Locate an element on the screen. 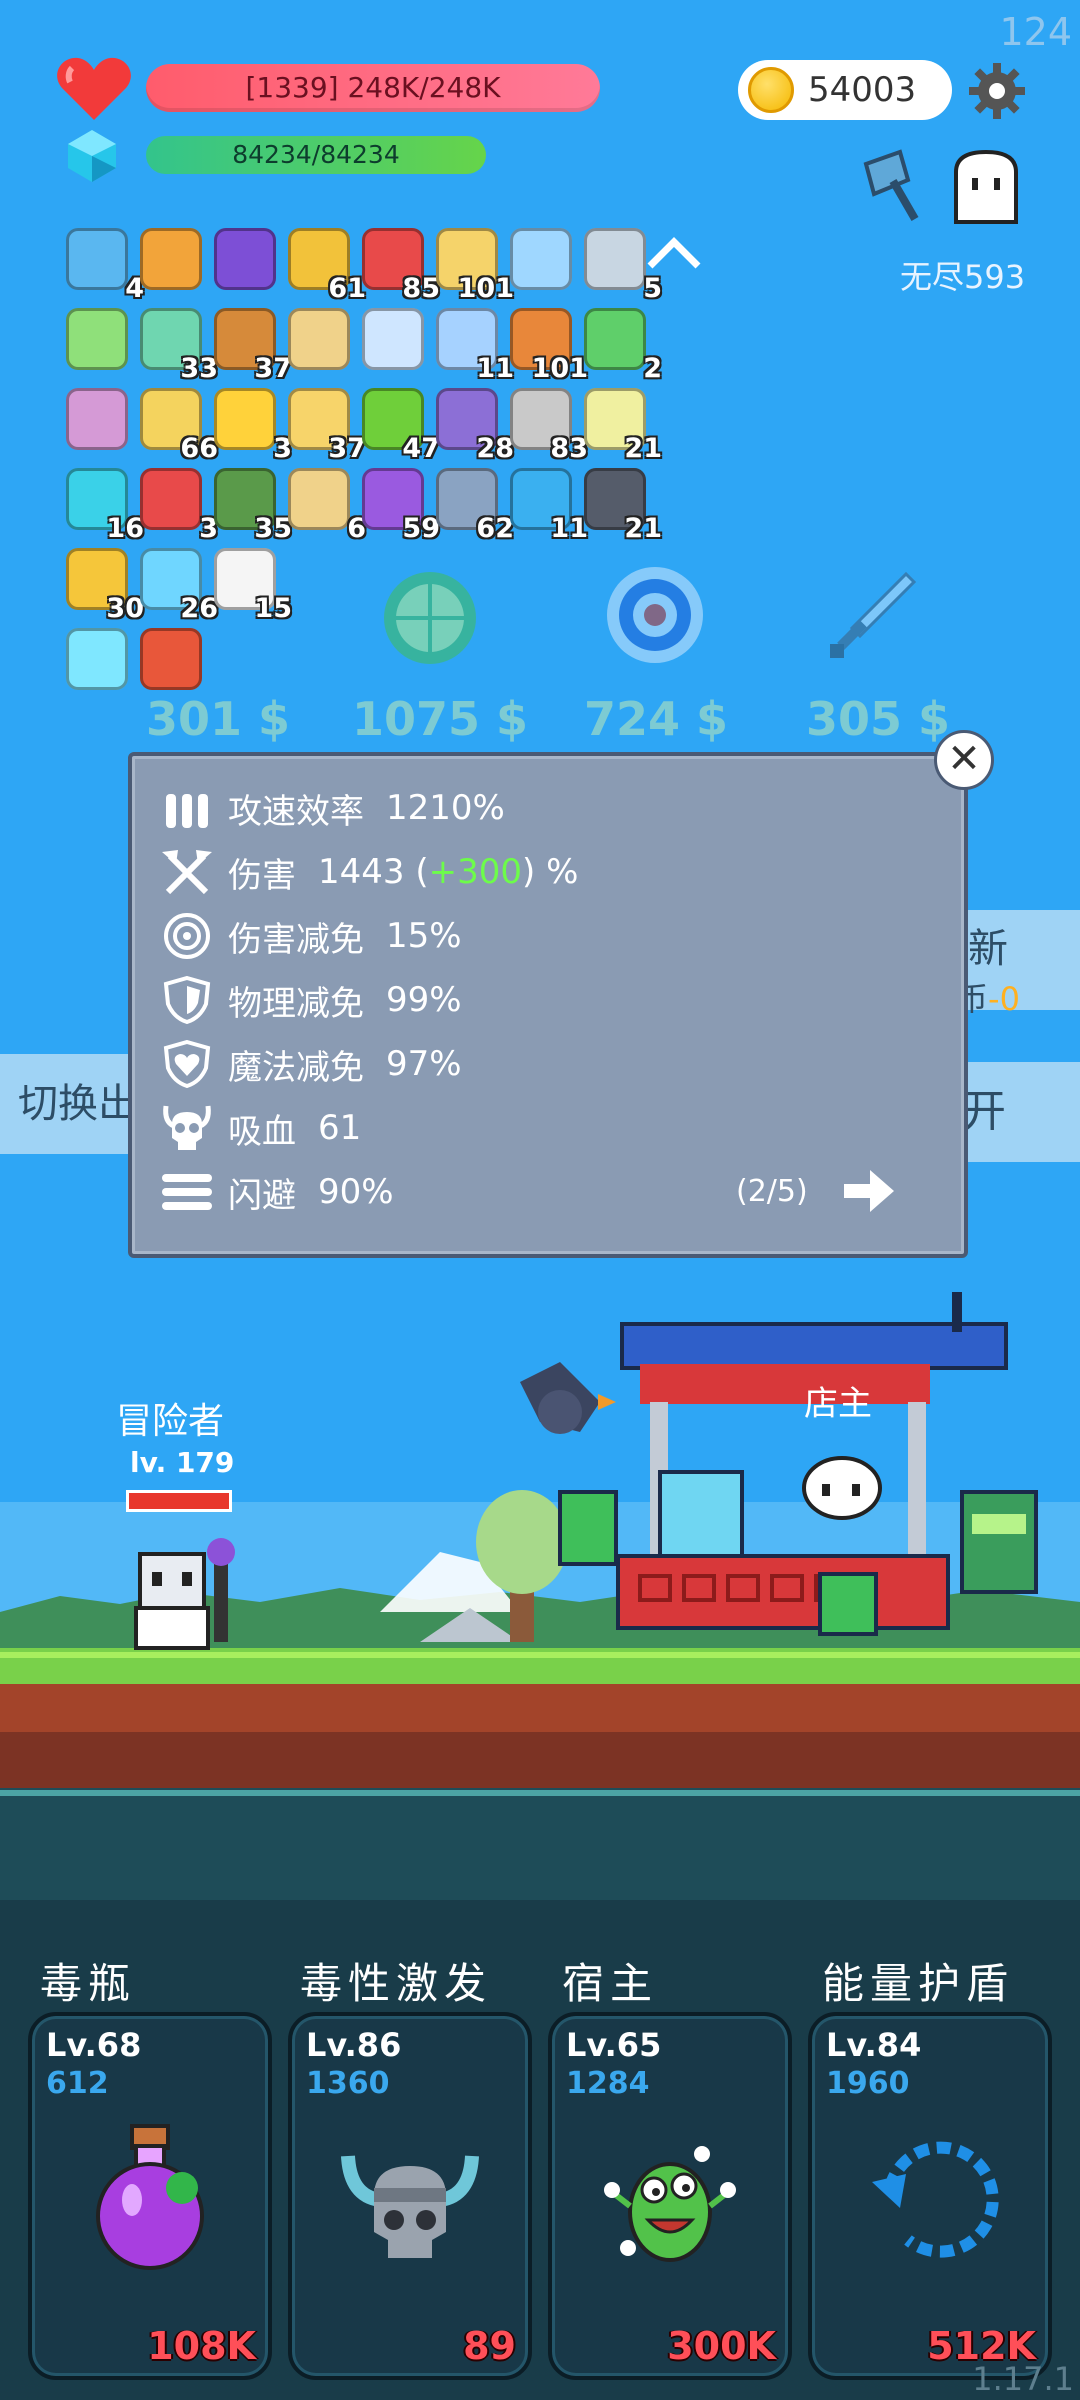  stat-damage-reduction: 伤害减免 15% is located at coordinates (311, 936).